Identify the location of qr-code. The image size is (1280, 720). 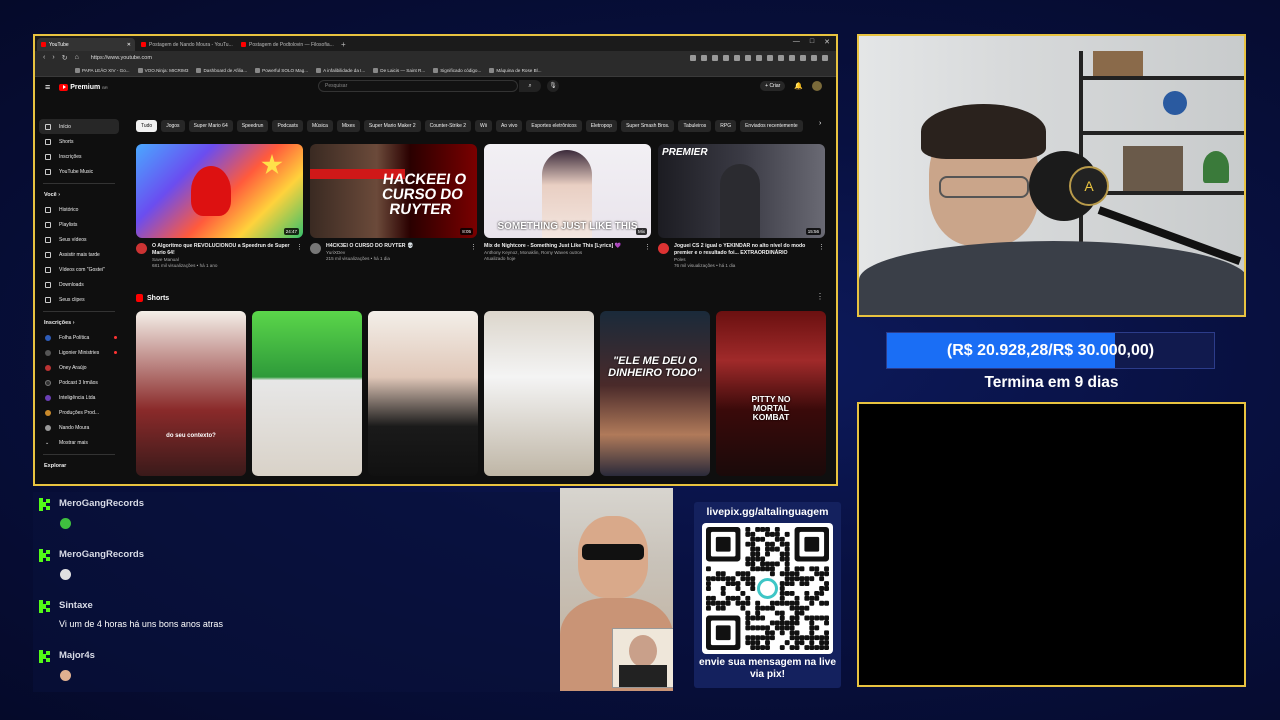
(767, 588).